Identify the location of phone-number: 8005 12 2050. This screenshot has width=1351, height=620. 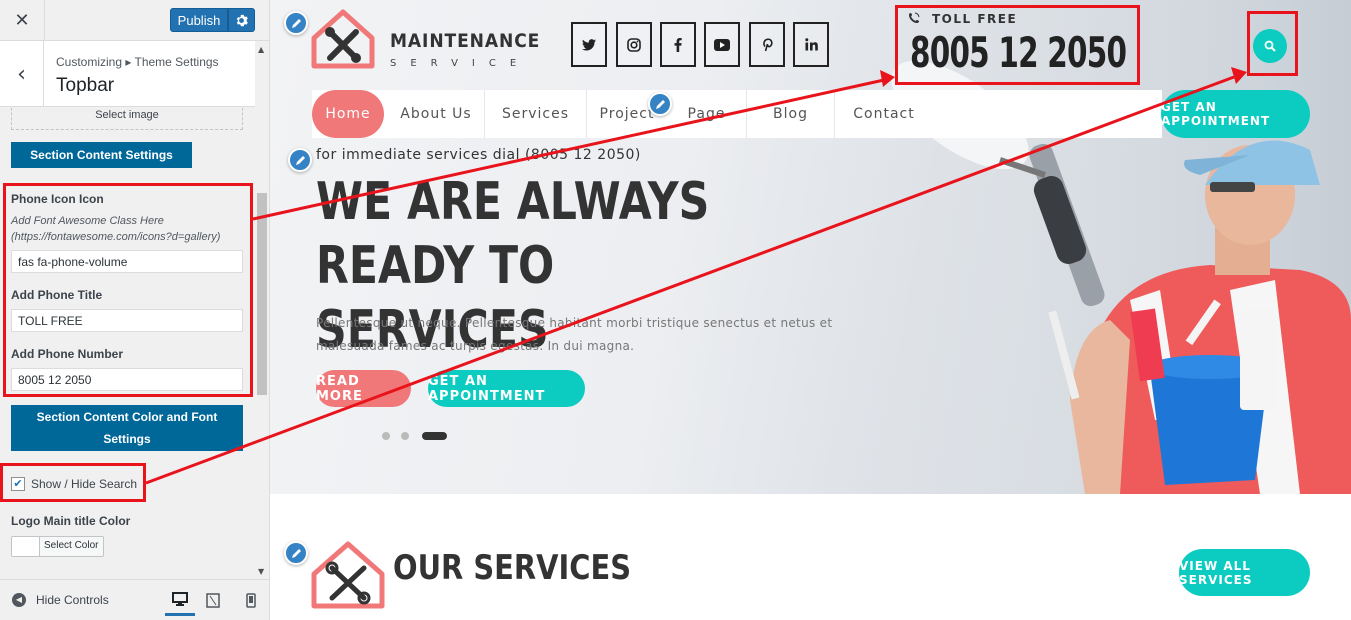
(1018, 52).